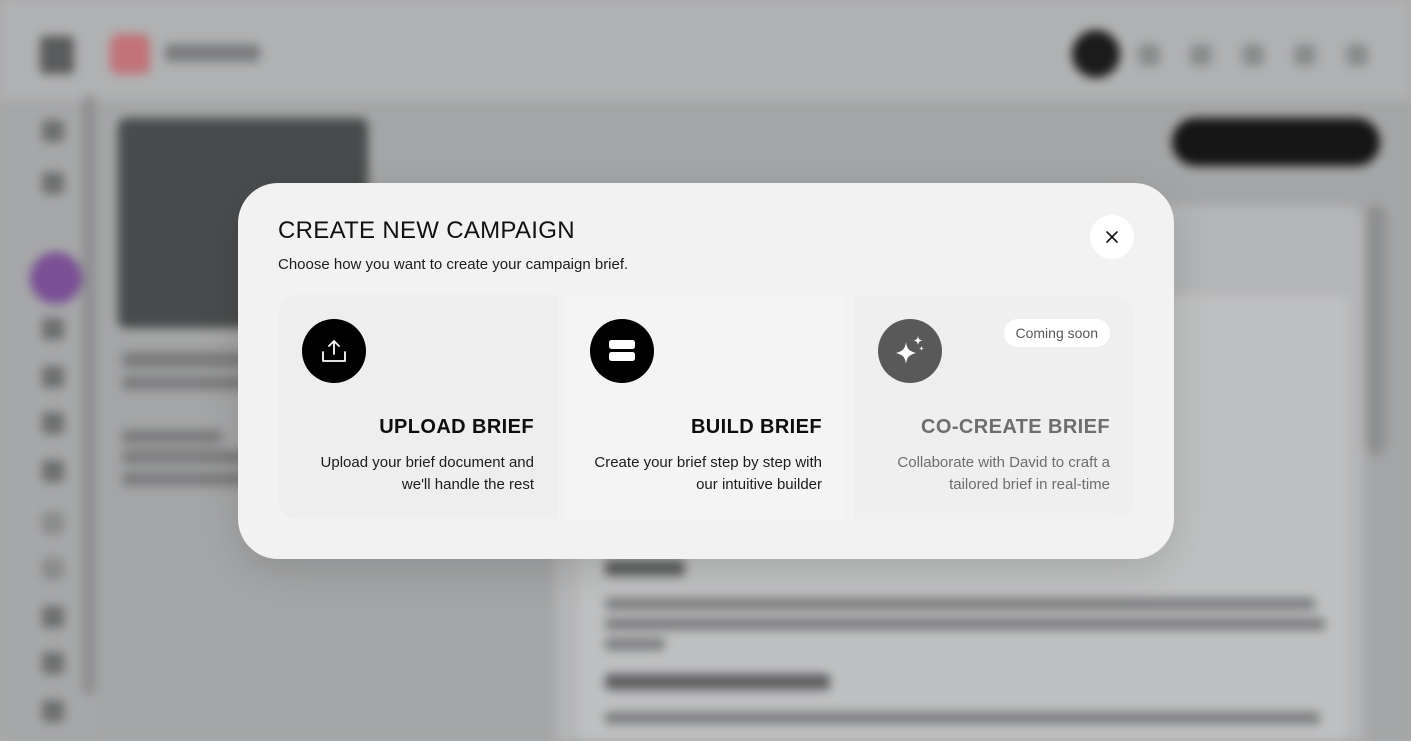  I want to click on background-sidebar-scrollbar, so click(89, 395).